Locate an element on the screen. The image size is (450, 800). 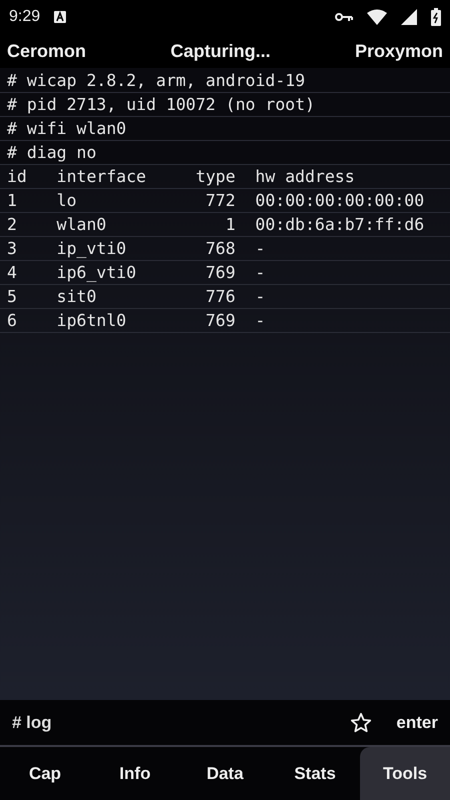
star-icon is located at coordinates (361, 723).